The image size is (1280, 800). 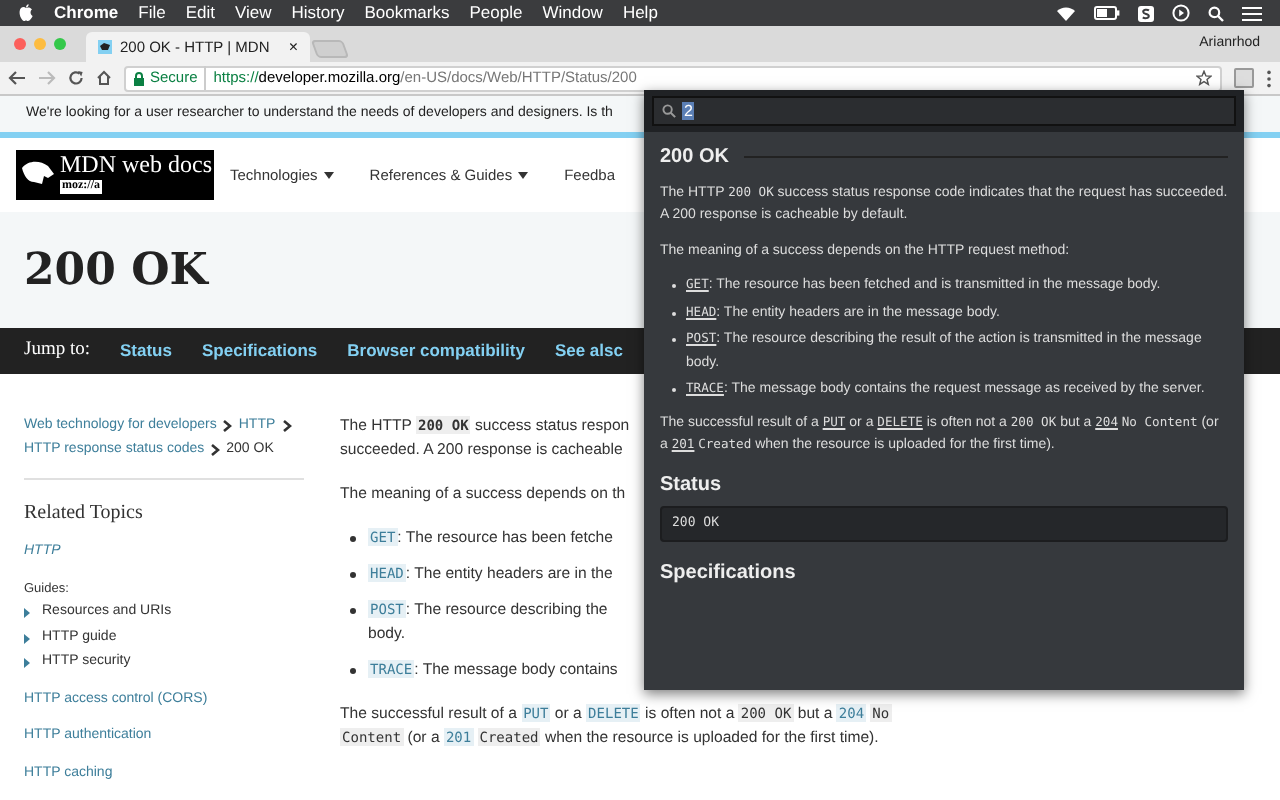 What do you see at coordinates (116, 270) in the screenshot?
I see `page-title: 200 OK` at bounding box center [116, 270].